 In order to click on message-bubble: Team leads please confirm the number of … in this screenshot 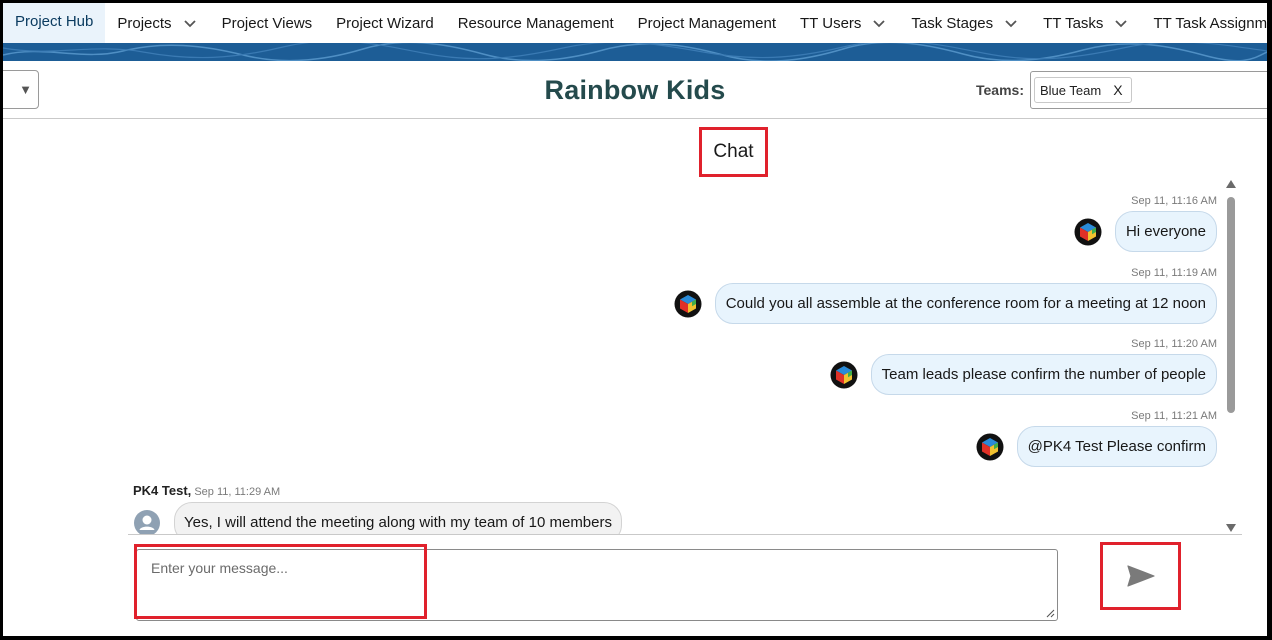, I will do `click(1043, 374)`.